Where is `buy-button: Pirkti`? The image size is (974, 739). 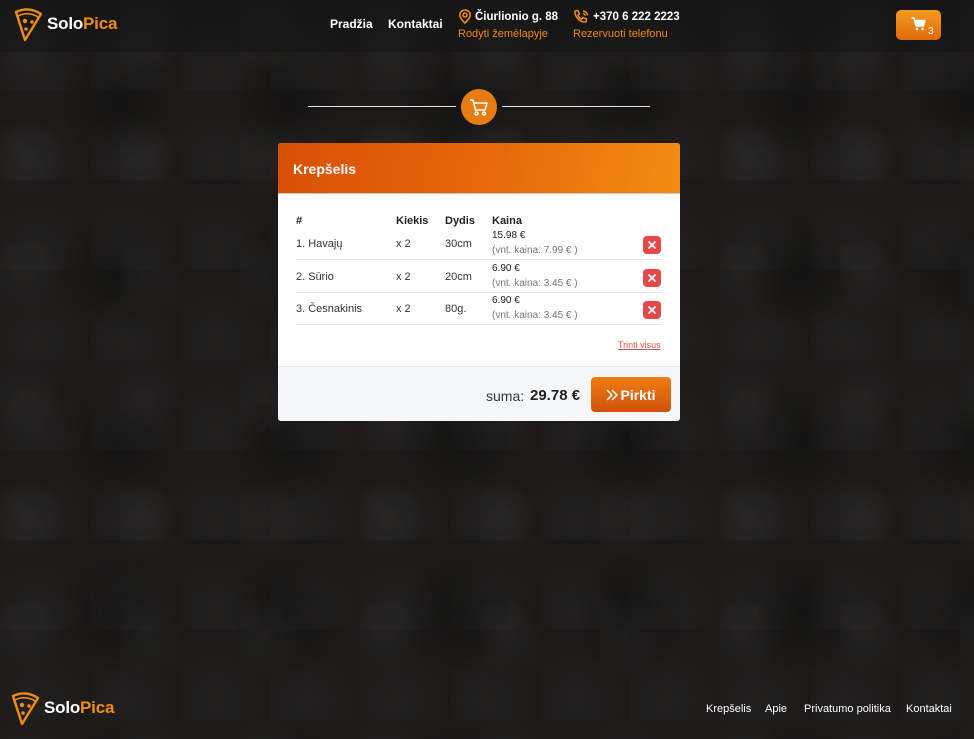
buy-button: Pirkti is located at coordinates (631, 394).